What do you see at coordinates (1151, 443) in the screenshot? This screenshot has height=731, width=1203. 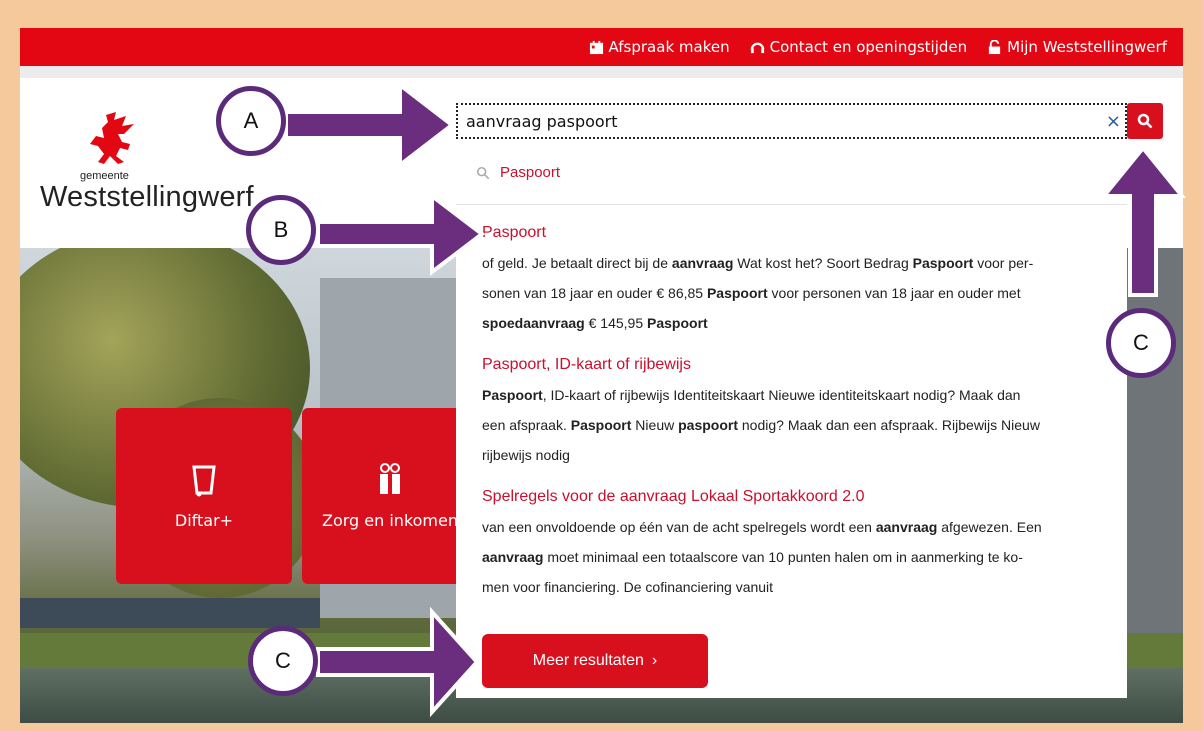 I see `building-right` at bounding box center [1151, 443].